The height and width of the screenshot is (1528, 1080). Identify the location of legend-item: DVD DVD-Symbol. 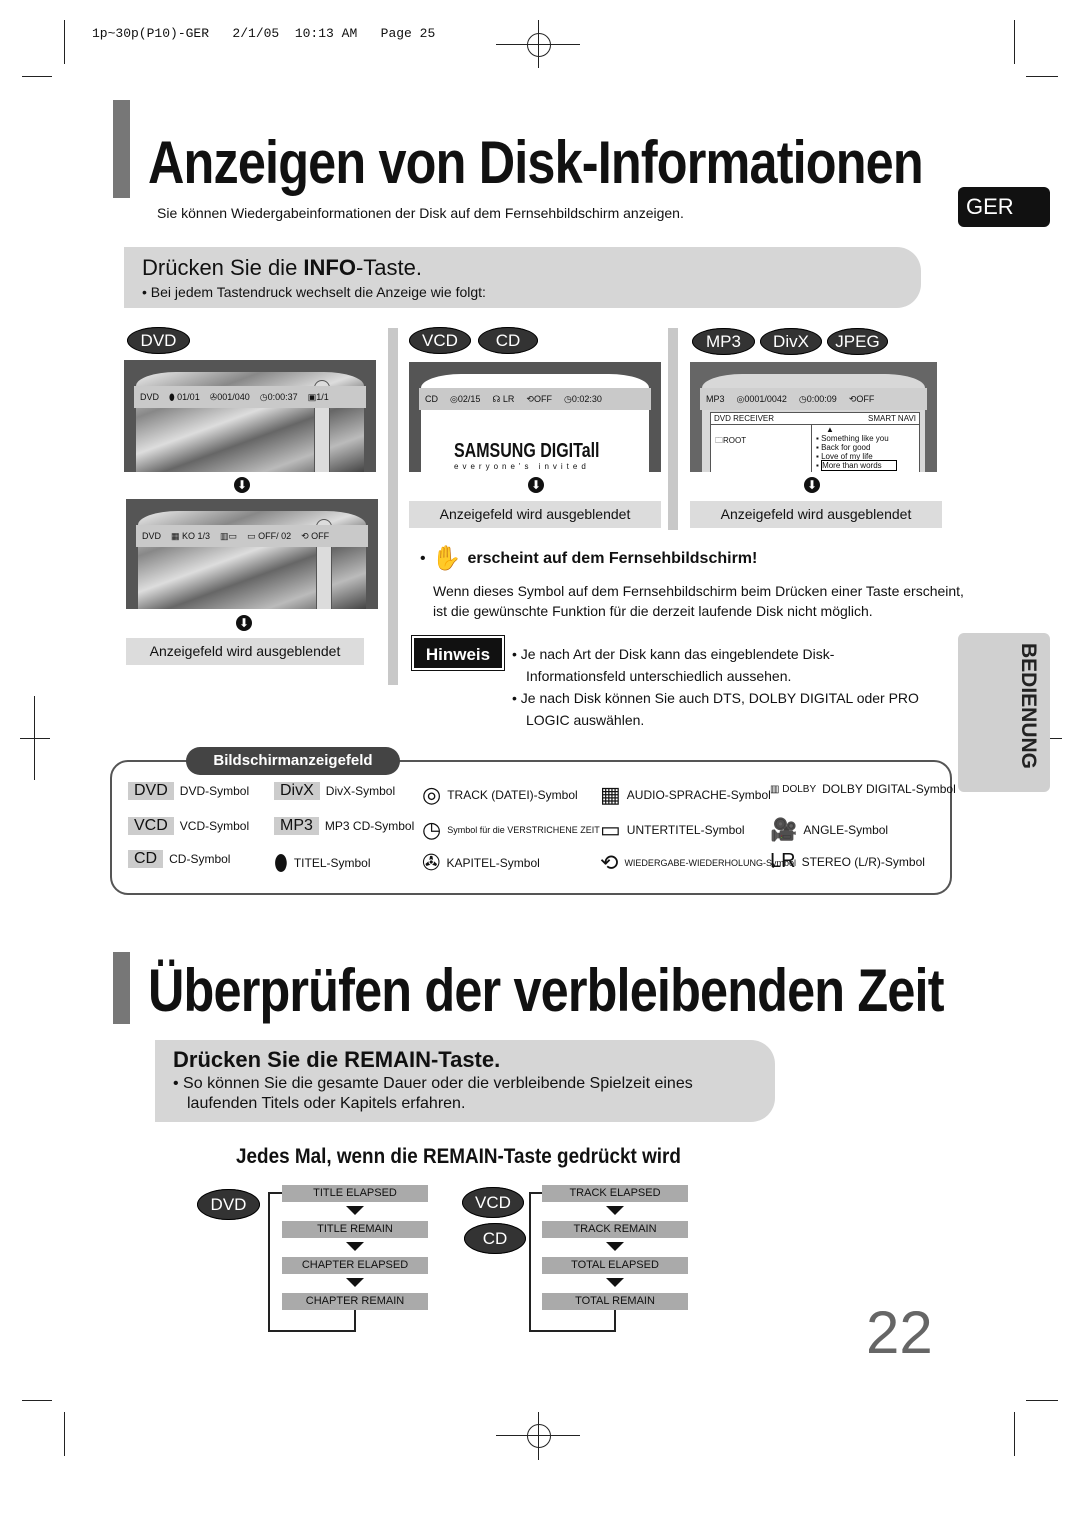
(188, 791).